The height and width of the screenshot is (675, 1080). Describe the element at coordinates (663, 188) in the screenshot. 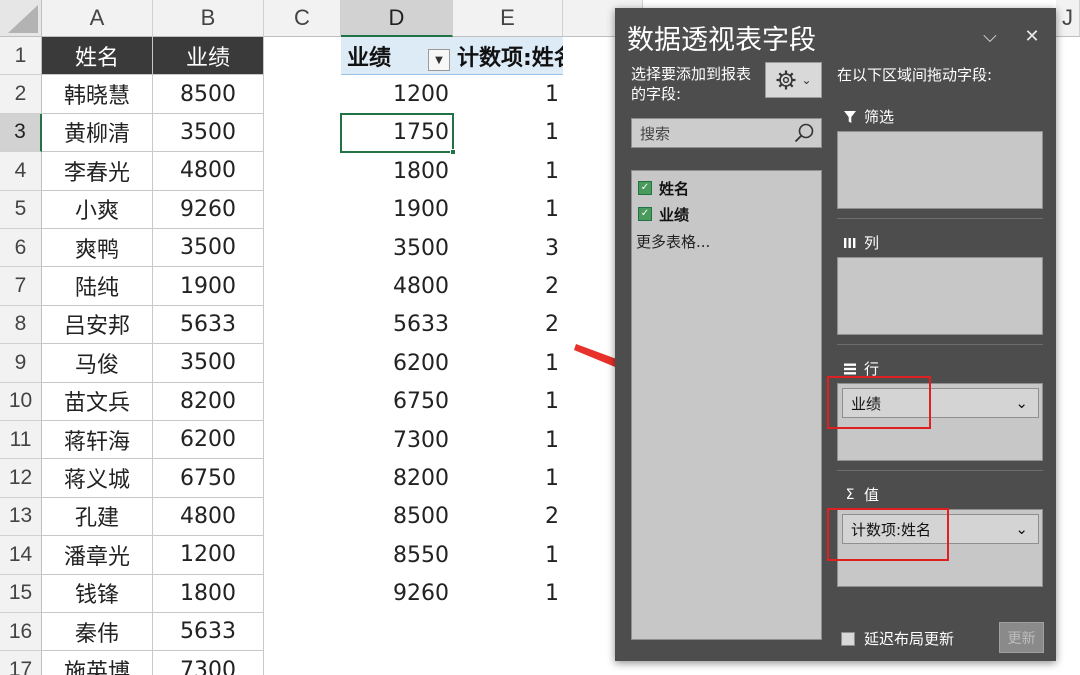

I see `field-item-name: ✓ 姓名` at that location.